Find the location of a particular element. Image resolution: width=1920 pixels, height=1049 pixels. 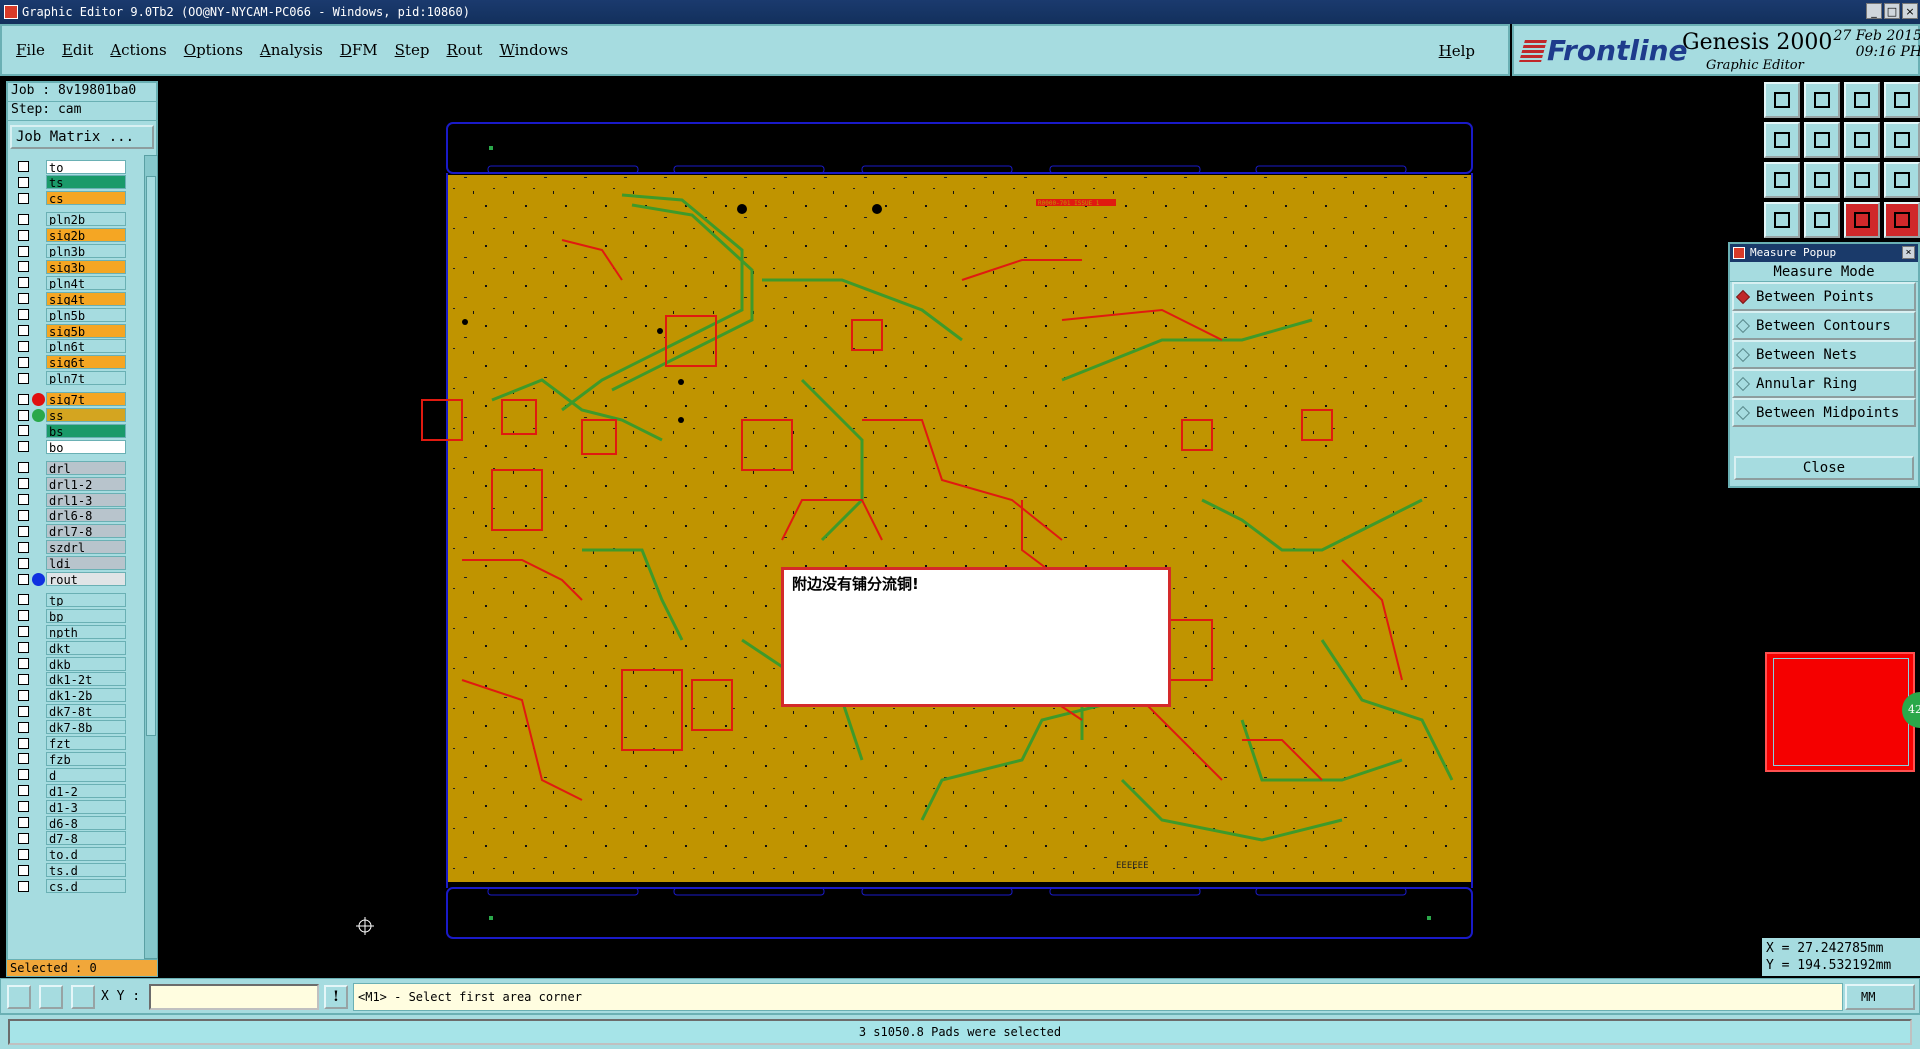

menu-options: Options is located at coordinates (213, 50).